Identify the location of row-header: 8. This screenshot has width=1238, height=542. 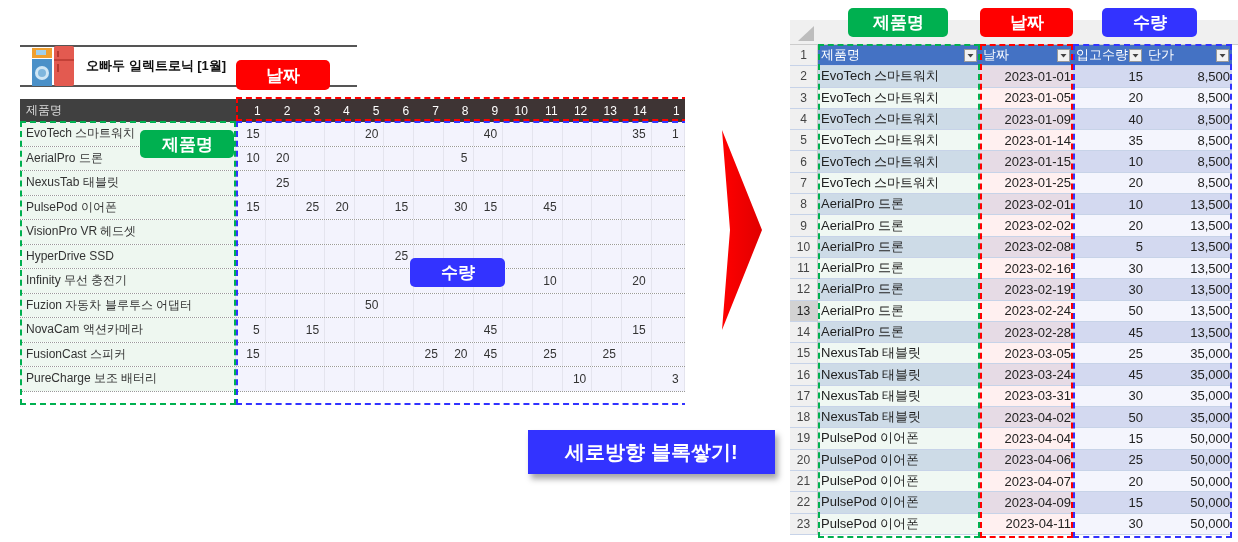
(804, 205).